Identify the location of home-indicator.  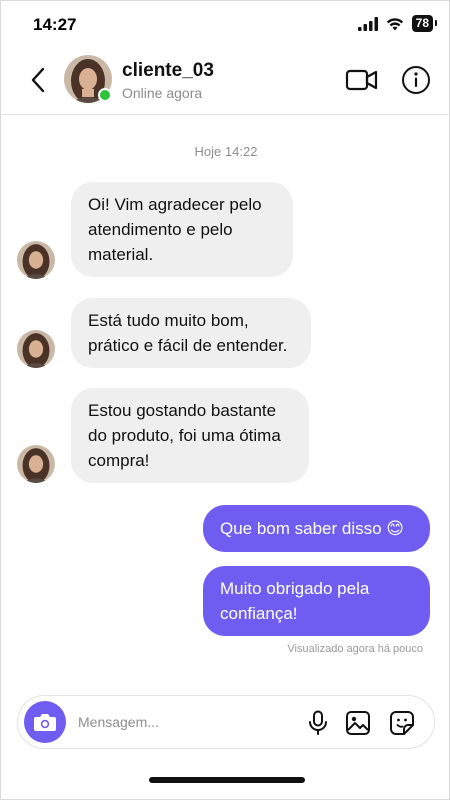
(227, 780).